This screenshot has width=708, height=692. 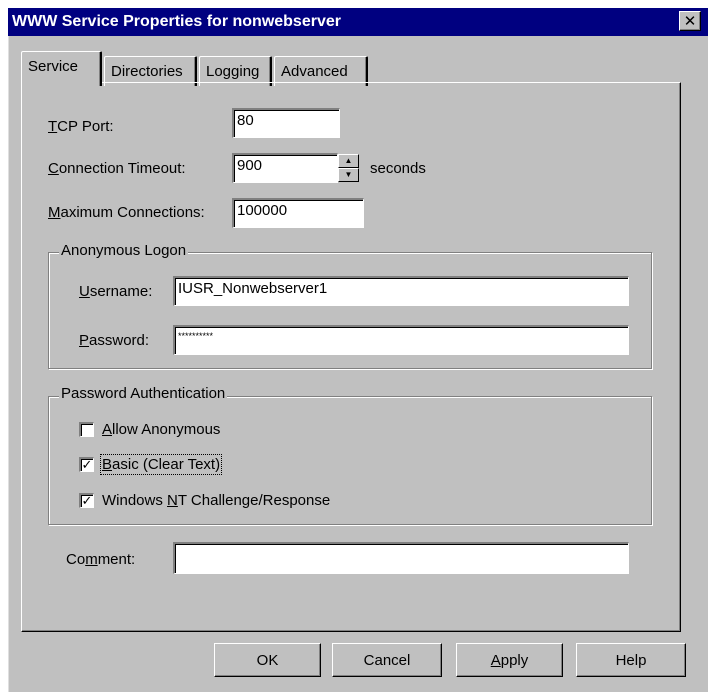 What do you see at coordinates (233, 71) in the screenshot?
I see `tab-label: Logging` at bounding box center [233, 71].